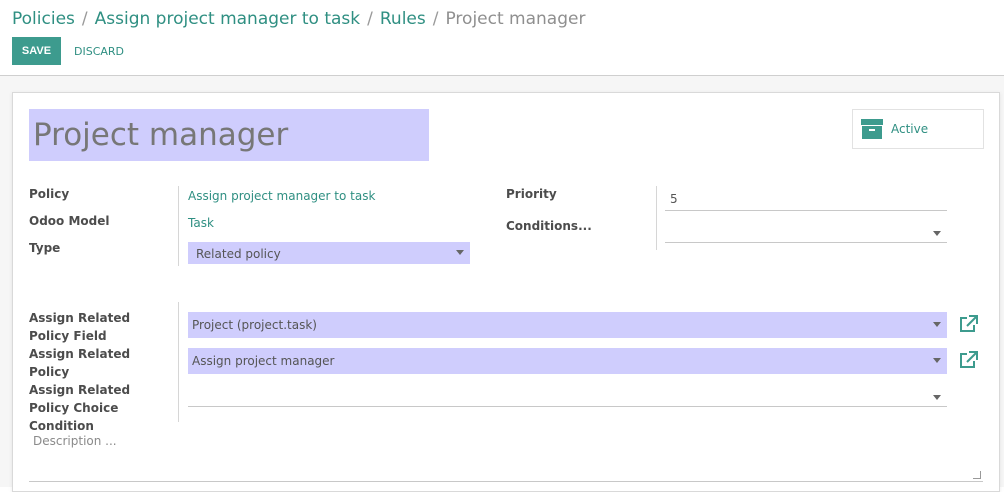 Image resolution: width=1004 pixels, height=492 pixels. What do you see at coordinates (254, 325) in the screenshot?
I see `related-policy-field-value: Project (project.task)` at bounding box center [254, 325].